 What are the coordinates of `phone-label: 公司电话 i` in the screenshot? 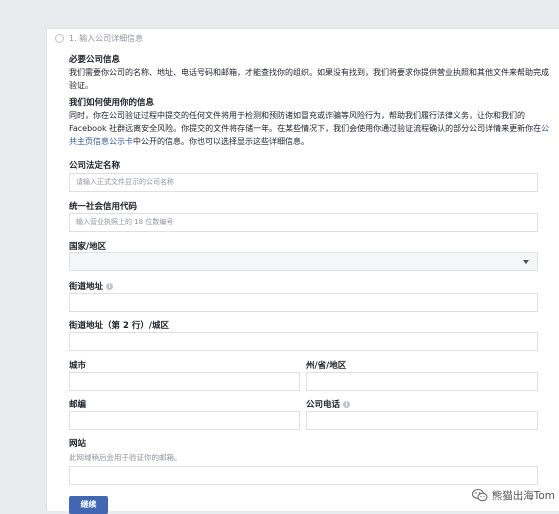 It's located at (328, 404).